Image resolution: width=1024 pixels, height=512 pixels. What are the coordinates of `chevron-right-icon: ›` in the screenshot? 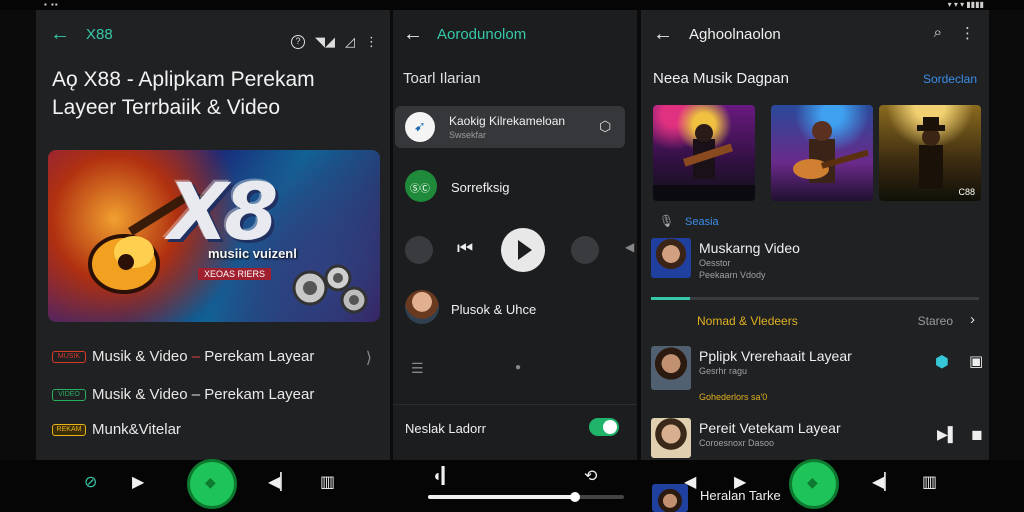 It's located at (972, 319).